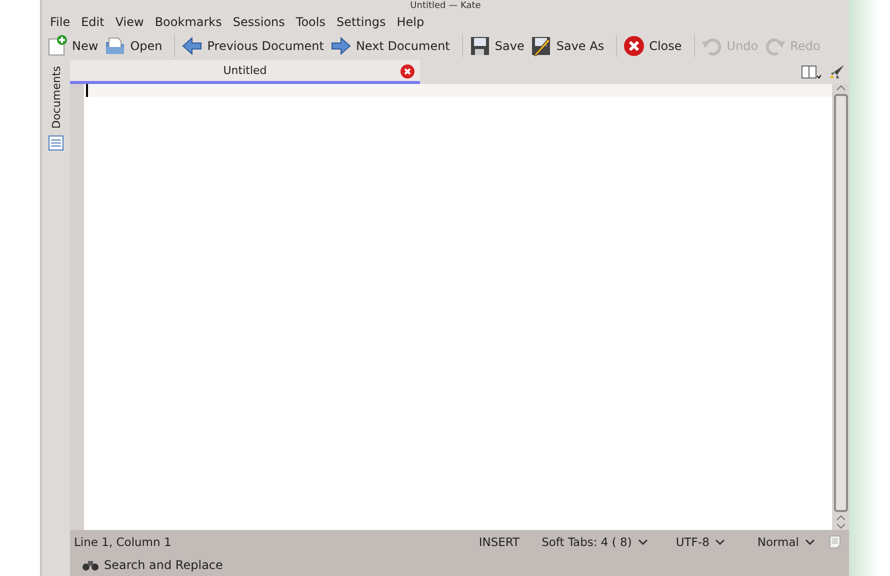 This screenshot has height=576, width=890. I want to click on menu-item: Bookmarks, so click(191, 22).